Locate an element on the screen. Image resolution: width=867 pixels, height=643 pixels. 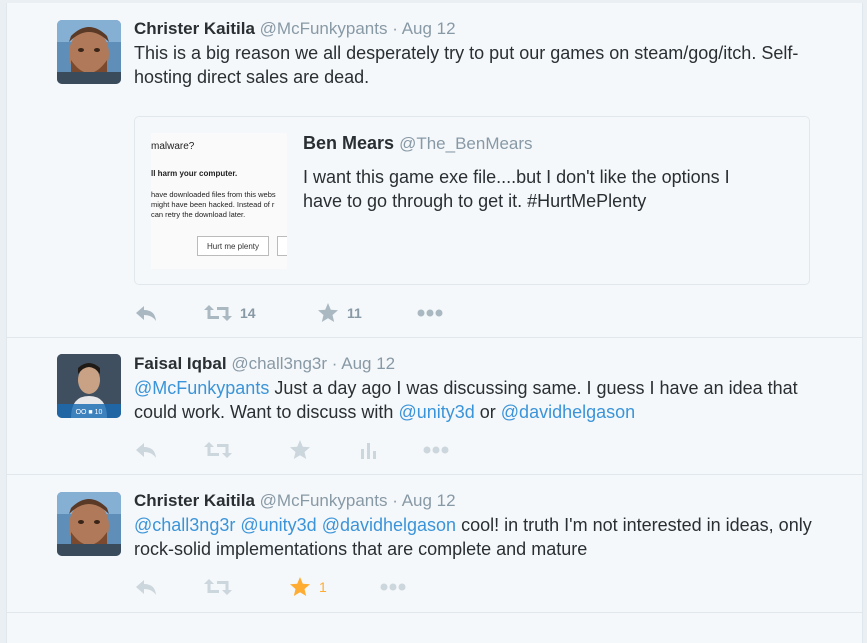
tweet-header: Faisal Iqbal @chall3ng3r · Aug 12 is located at coordinates (264, 364).